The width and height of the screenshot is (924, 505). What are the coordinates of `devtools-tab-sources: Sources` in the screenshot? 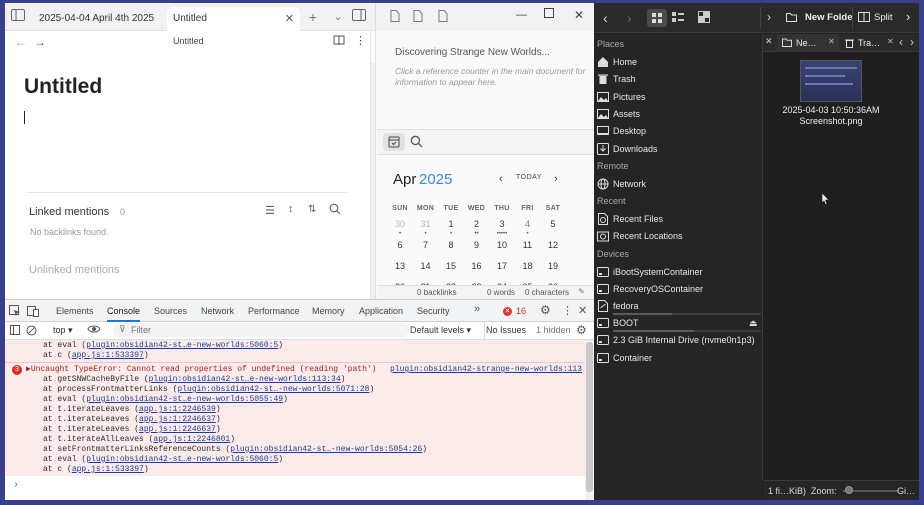 It's located at (170, 311).